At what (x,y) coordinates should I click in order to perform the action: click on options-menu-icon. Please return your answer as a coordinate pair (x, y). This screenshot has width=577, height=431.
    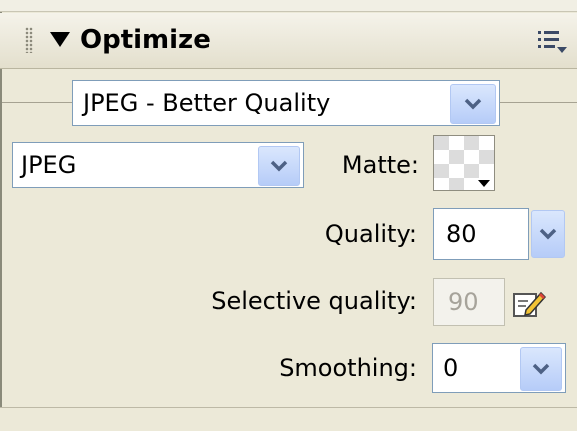
    Looking at the image, I should click on (553, 42).